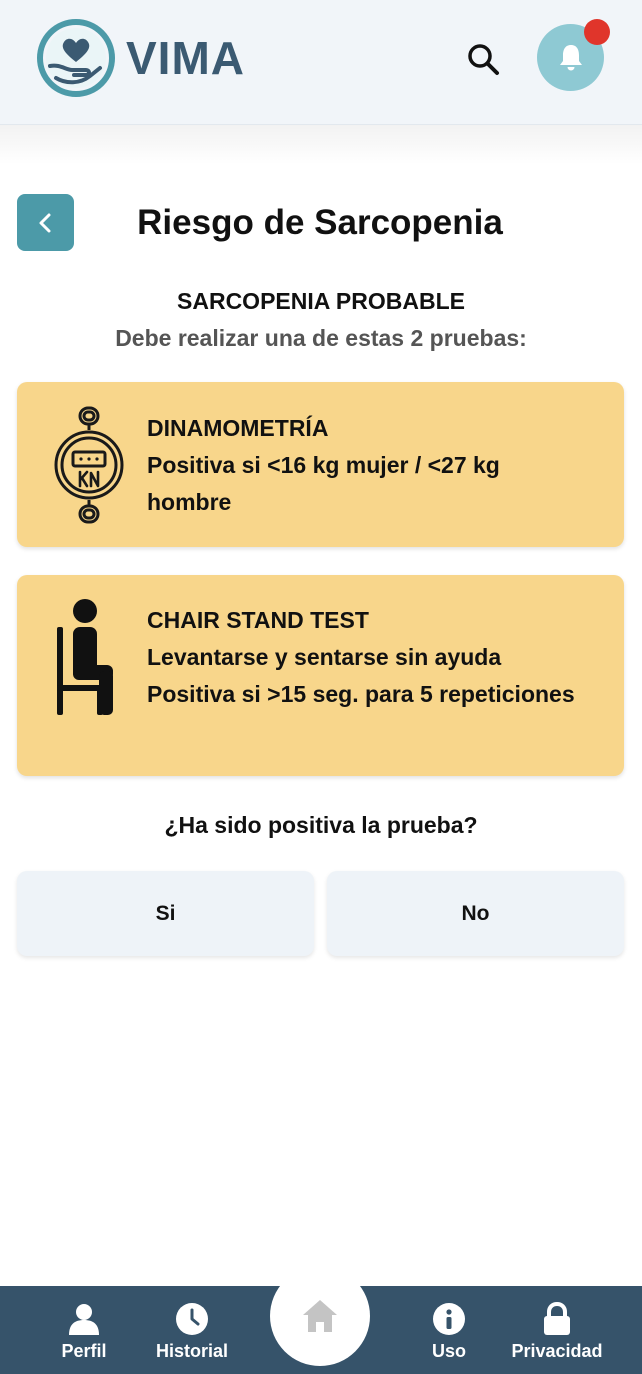 This screenshot has height=1374, width=642. I want to click on yes-button: Si, so click(165, 913).